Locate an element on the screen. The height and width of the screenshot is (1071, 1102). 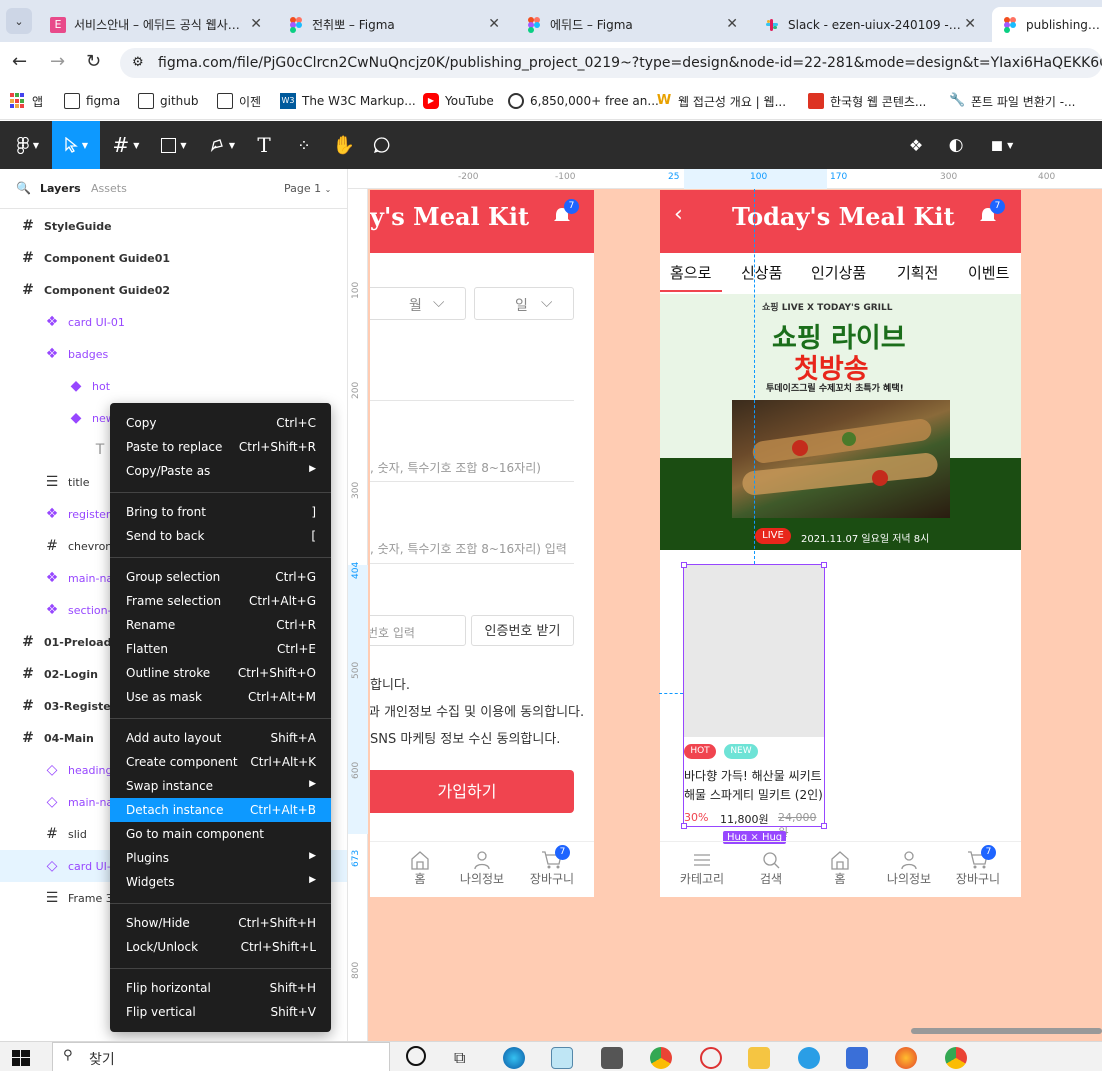
context-menu-item: Rename Ctrl+R is located at coordinates (220, 625).